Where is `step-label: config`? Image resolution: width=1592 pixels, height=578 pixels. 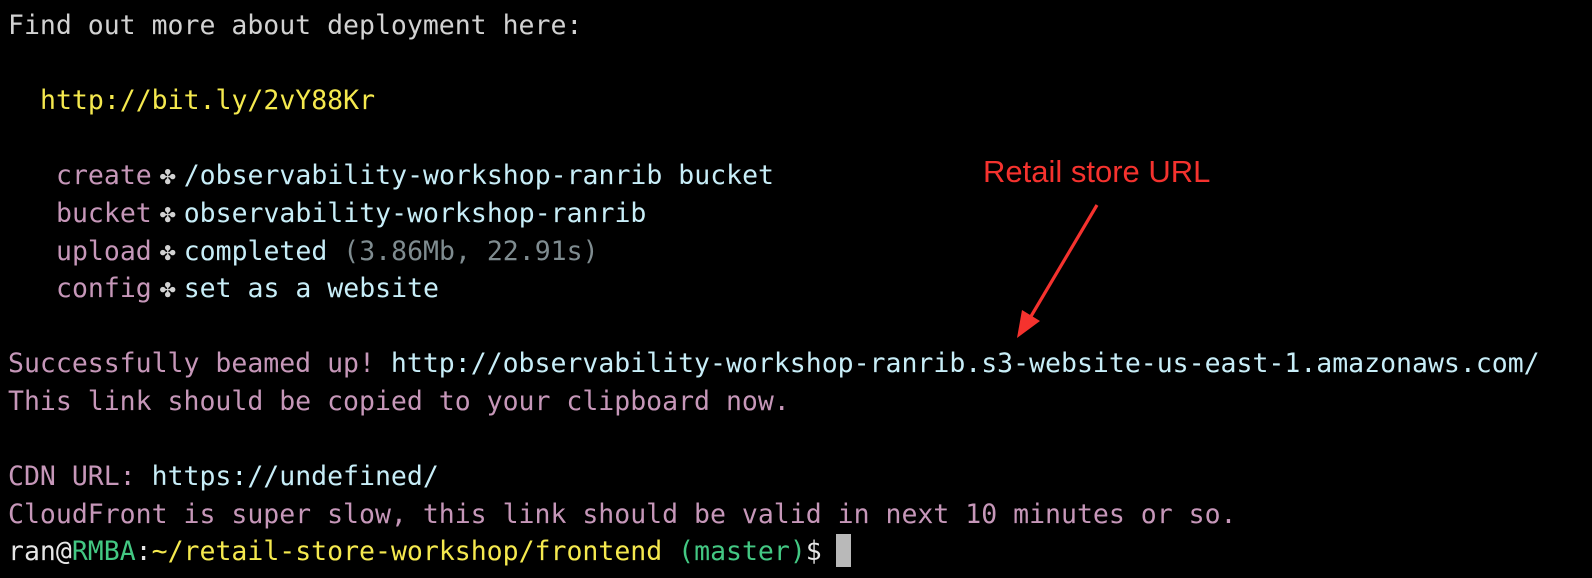 step-label: config is located at coordinates (104, 289).